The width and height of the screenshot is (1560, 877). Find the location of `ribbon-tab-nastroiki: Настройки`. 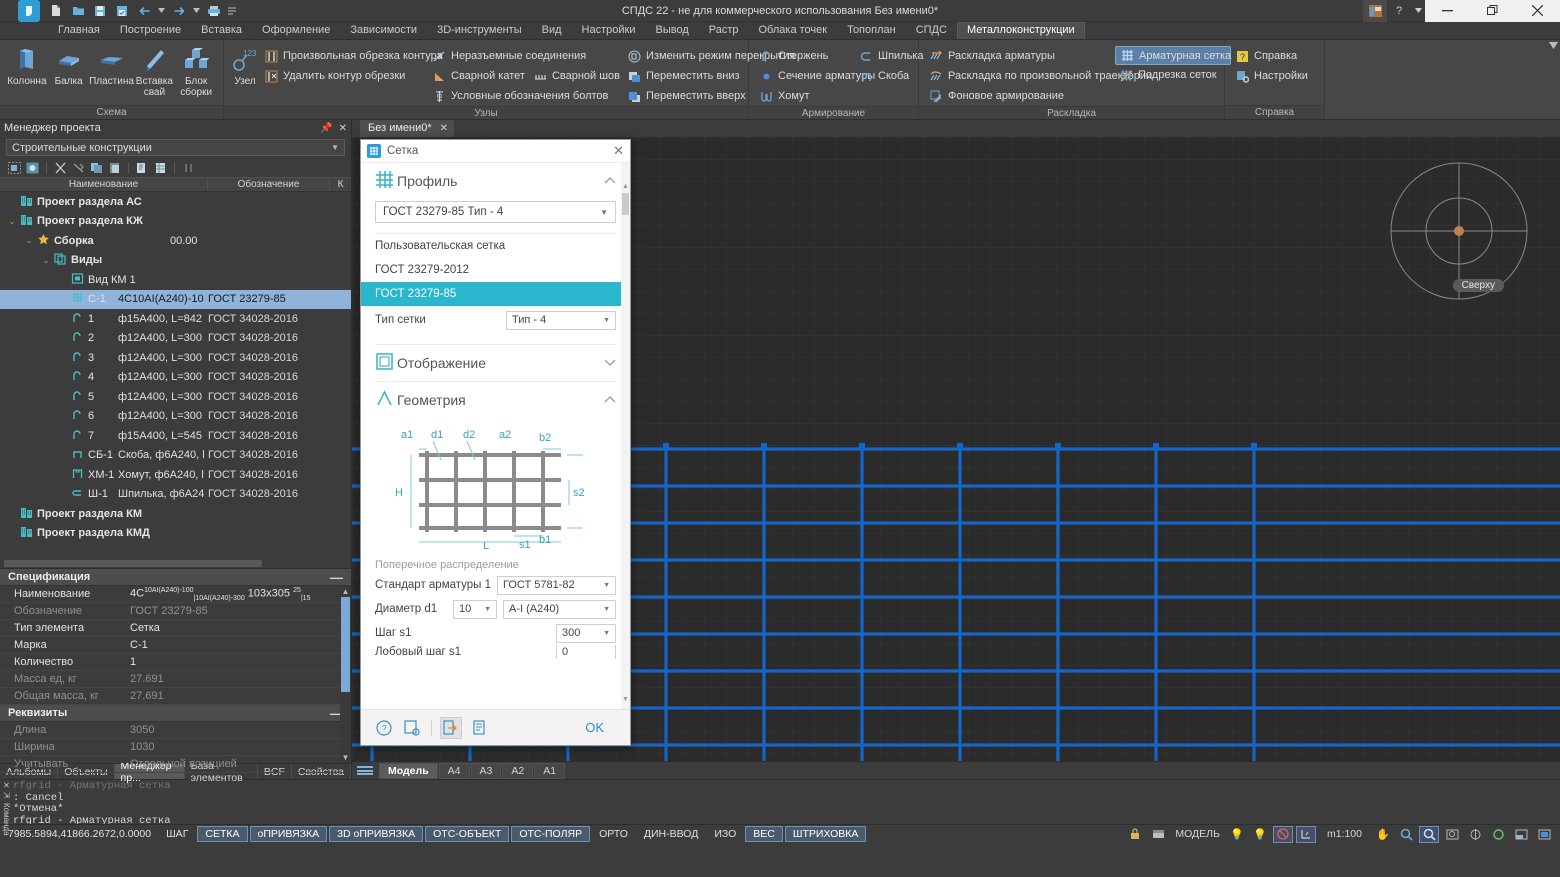

ribbon-tab-nastroiki: Настройки is located at coordinates (609, 30).